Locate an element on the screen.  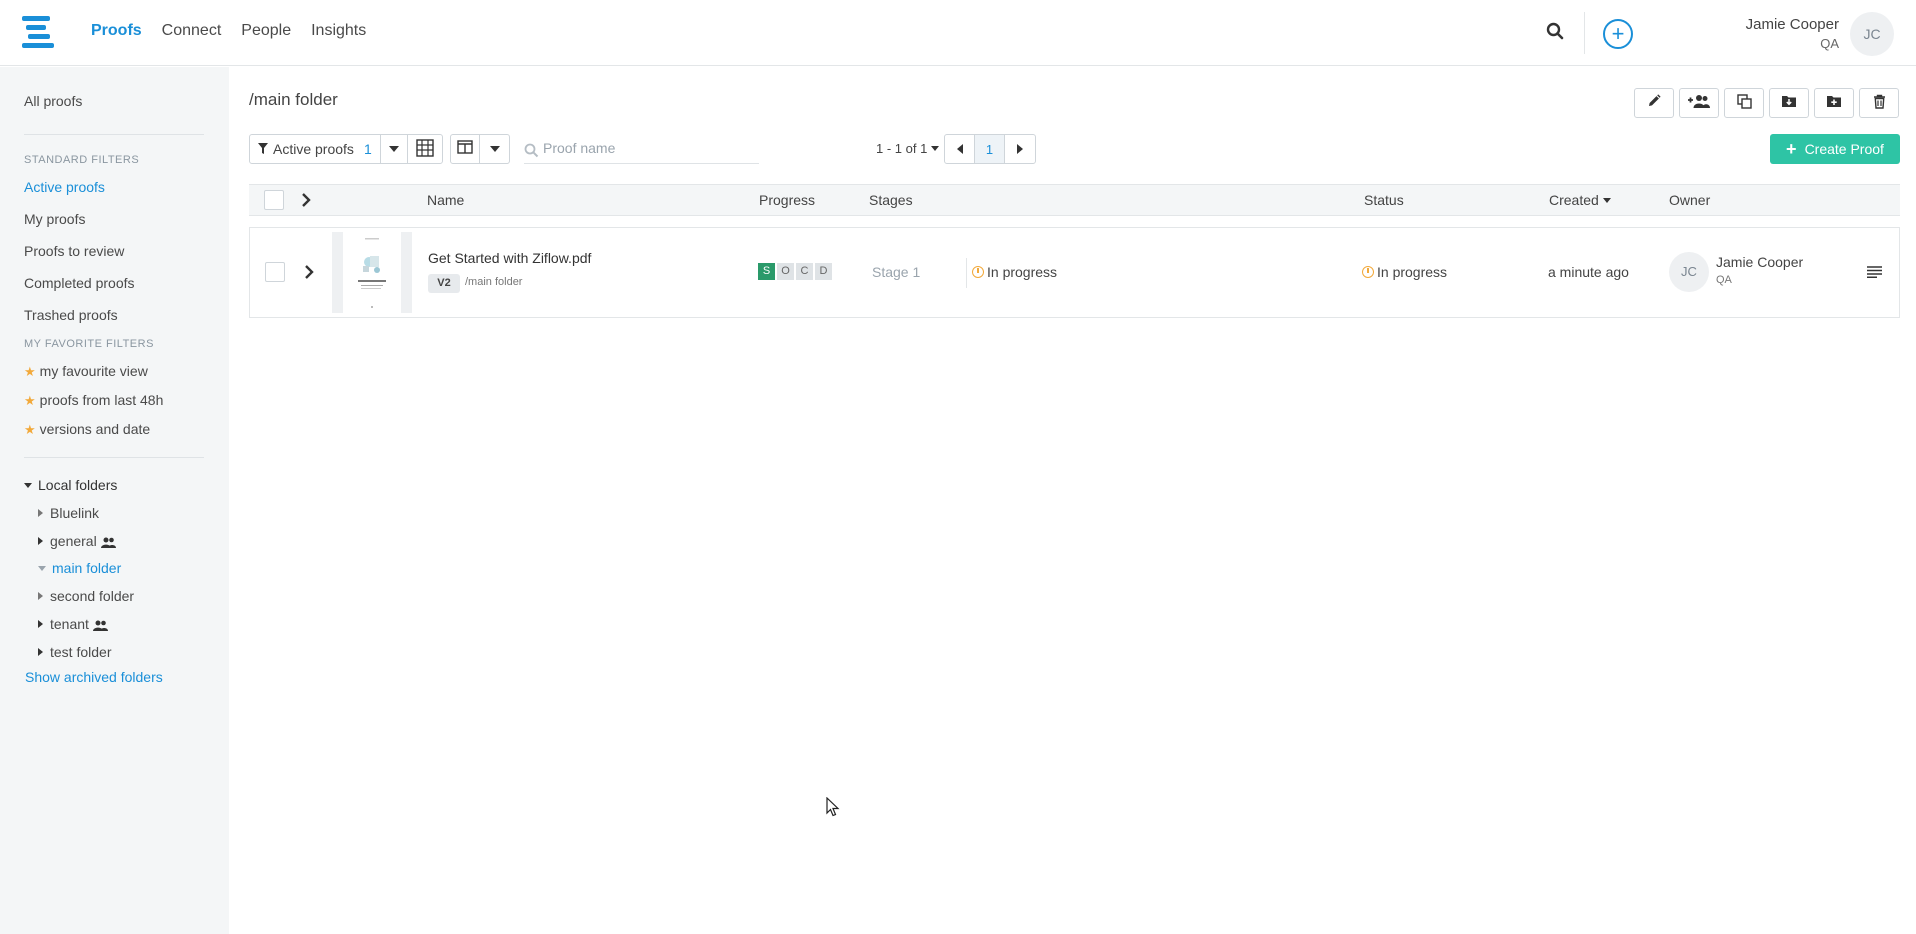
favorite-filter-item: ★ proofs from last 48h is located at coordinates (93, 400).